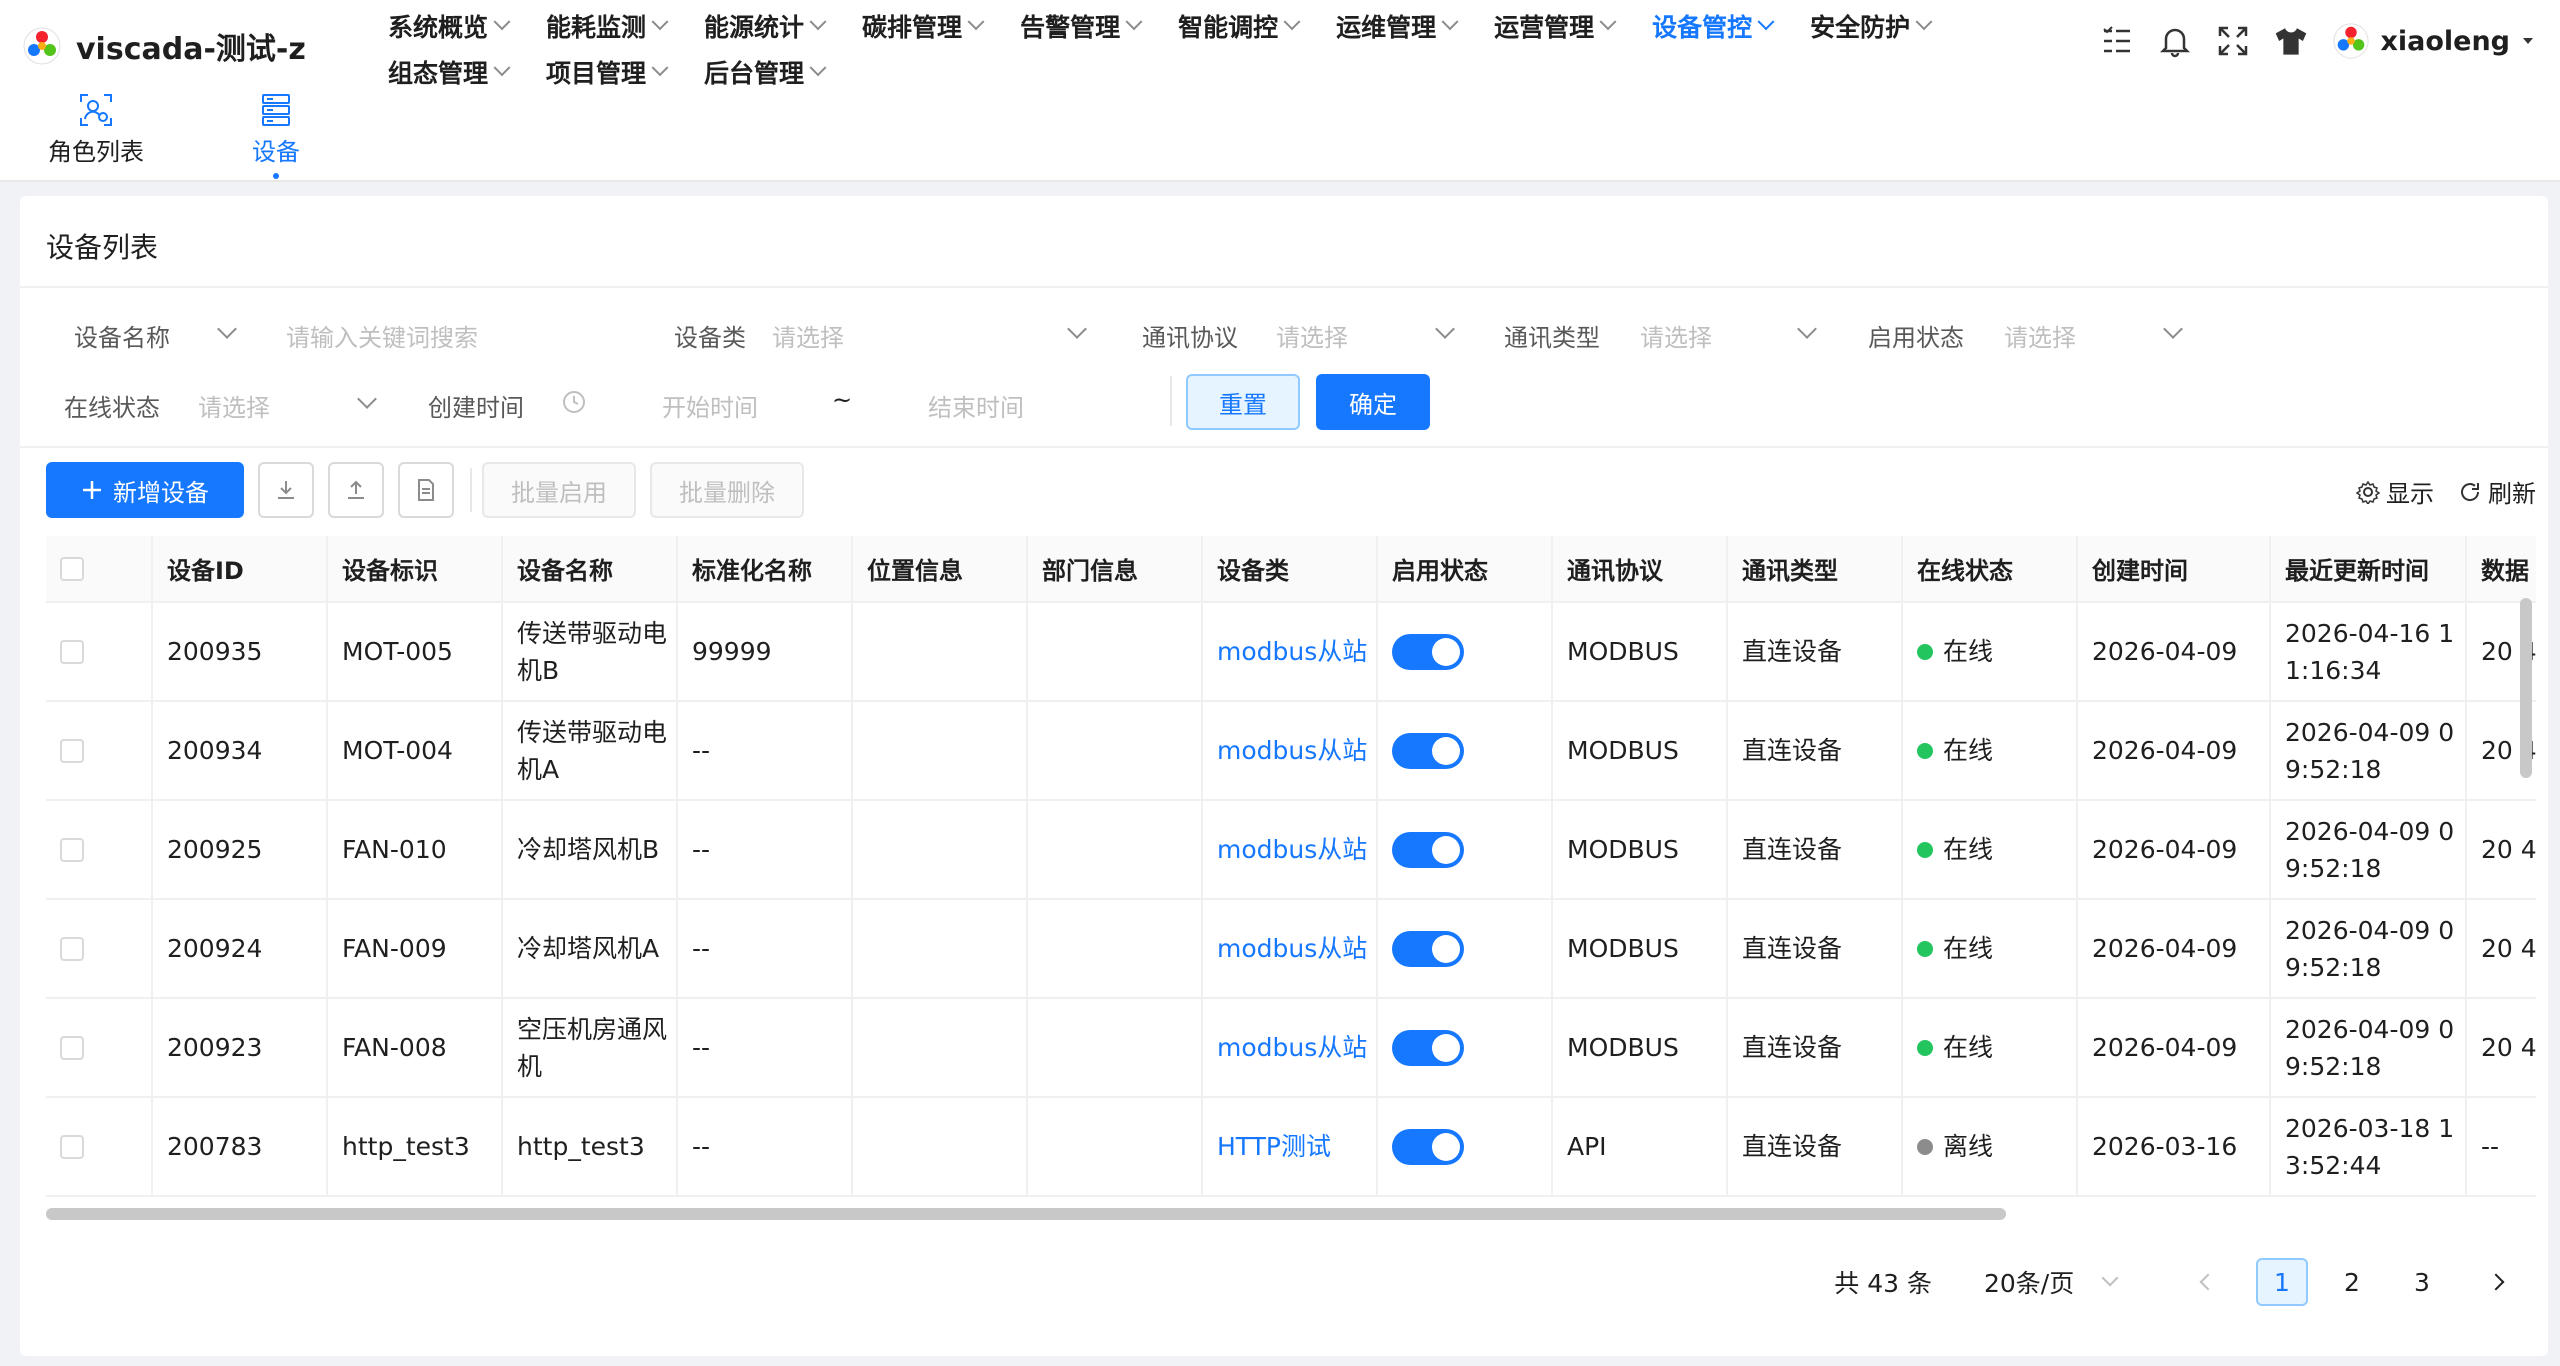 The height and width of the screenshot is (1366, 2560). What do you see at coordinates (2526, 688) in the screenshot?
I see `vertical-scrollbar` at bounding box center [2526, 688].